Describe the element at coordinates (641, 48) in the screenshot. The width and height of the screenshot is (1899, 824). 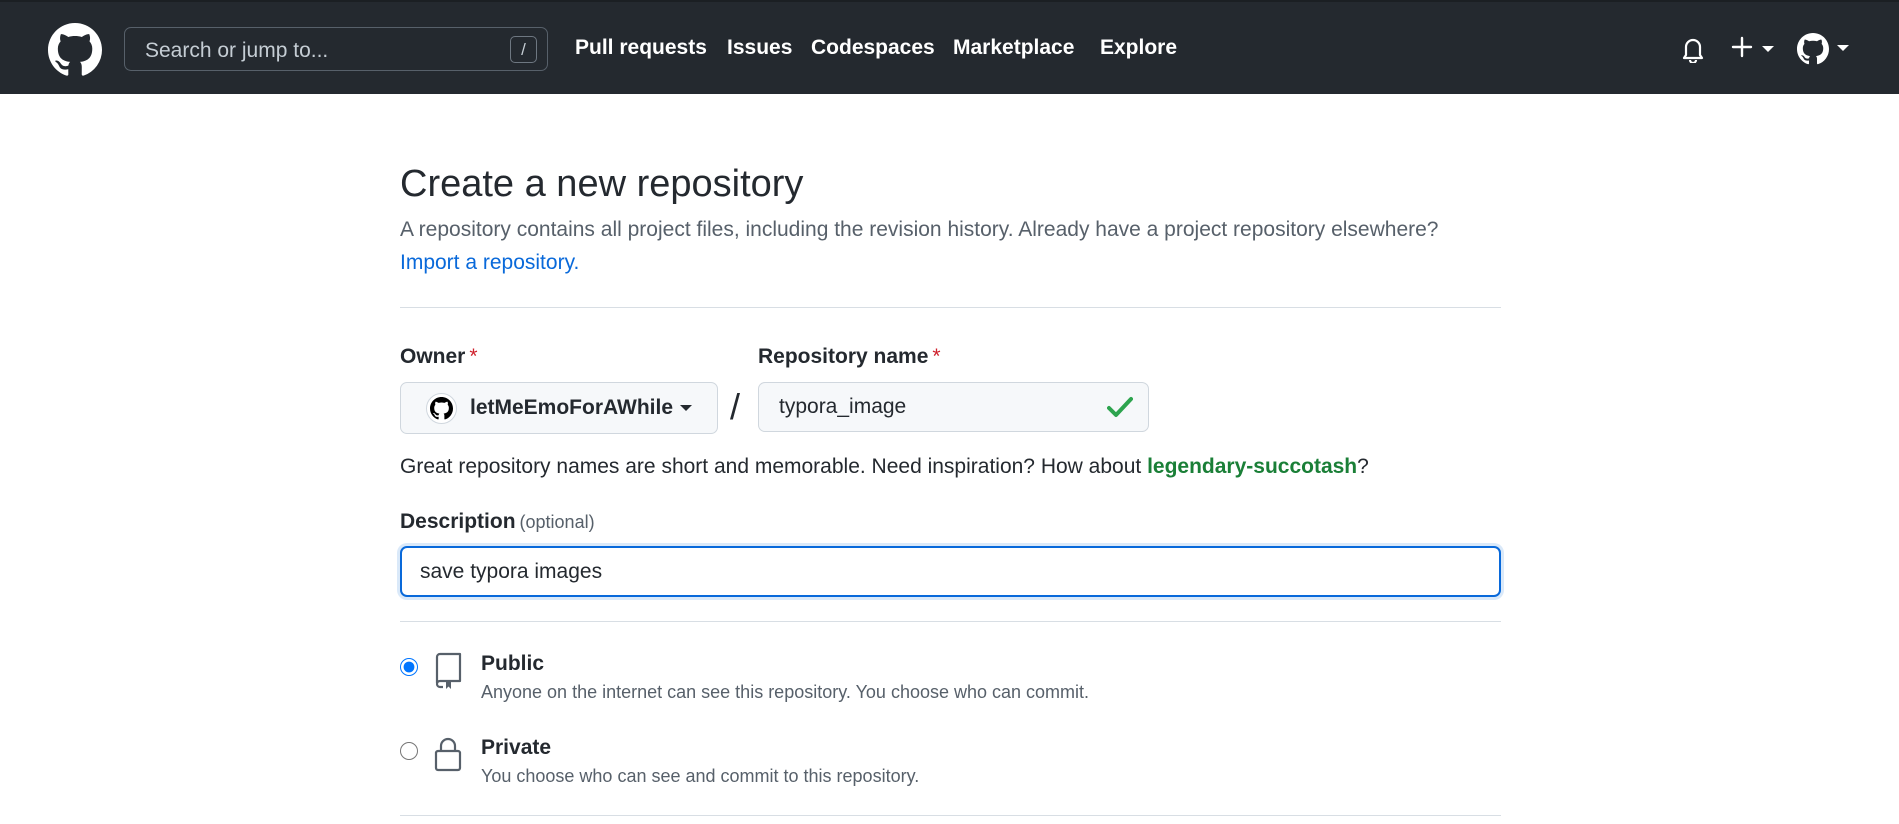
I see `nav-pull-requests: Pull requests` at that location.